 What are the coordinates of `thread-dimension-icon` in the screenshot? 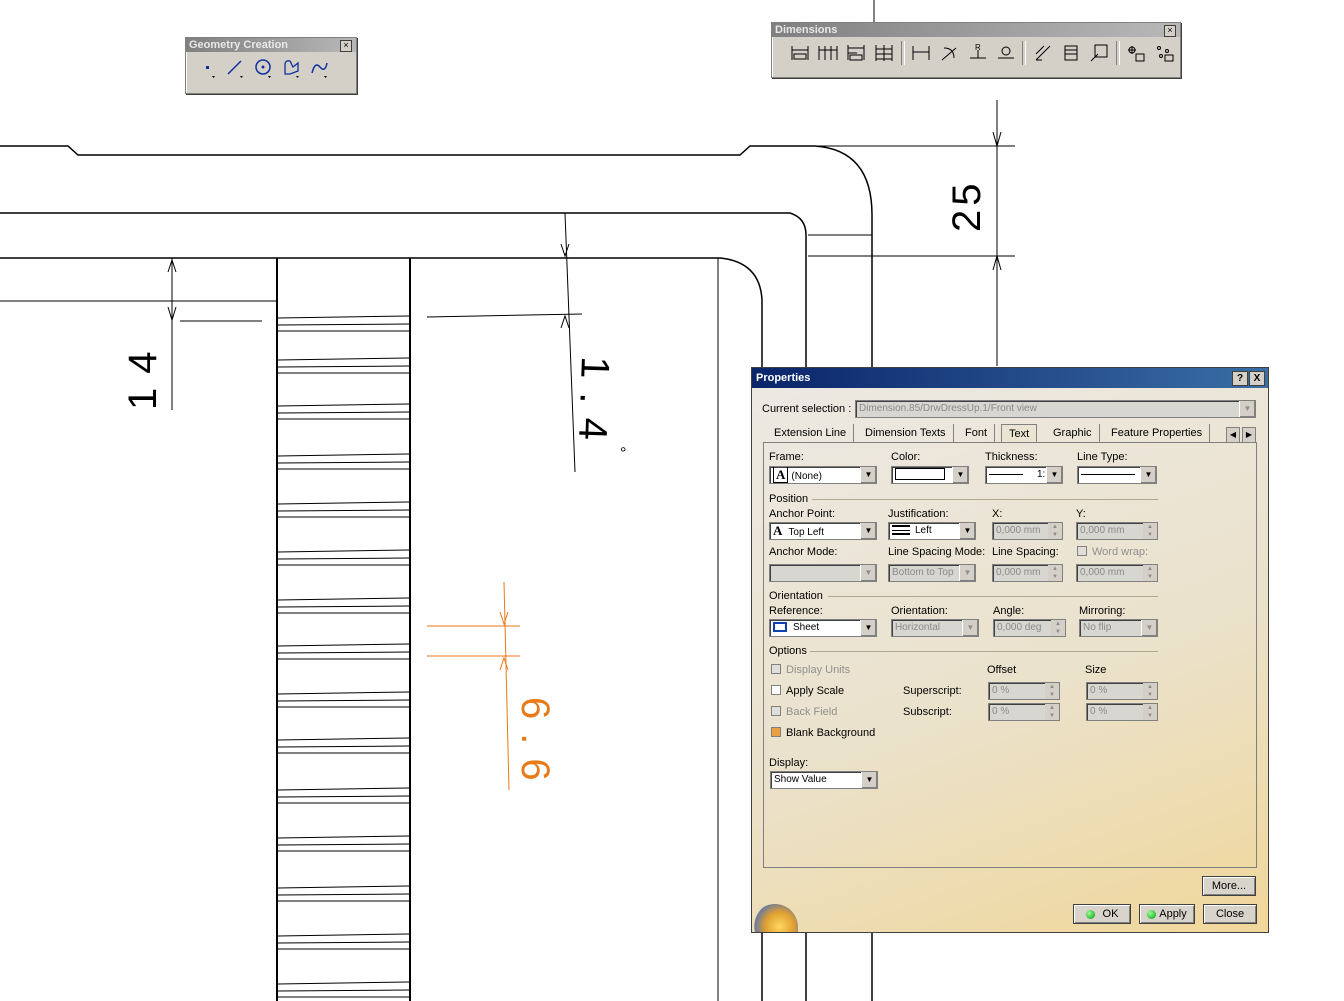 It's located at (1070, 53).